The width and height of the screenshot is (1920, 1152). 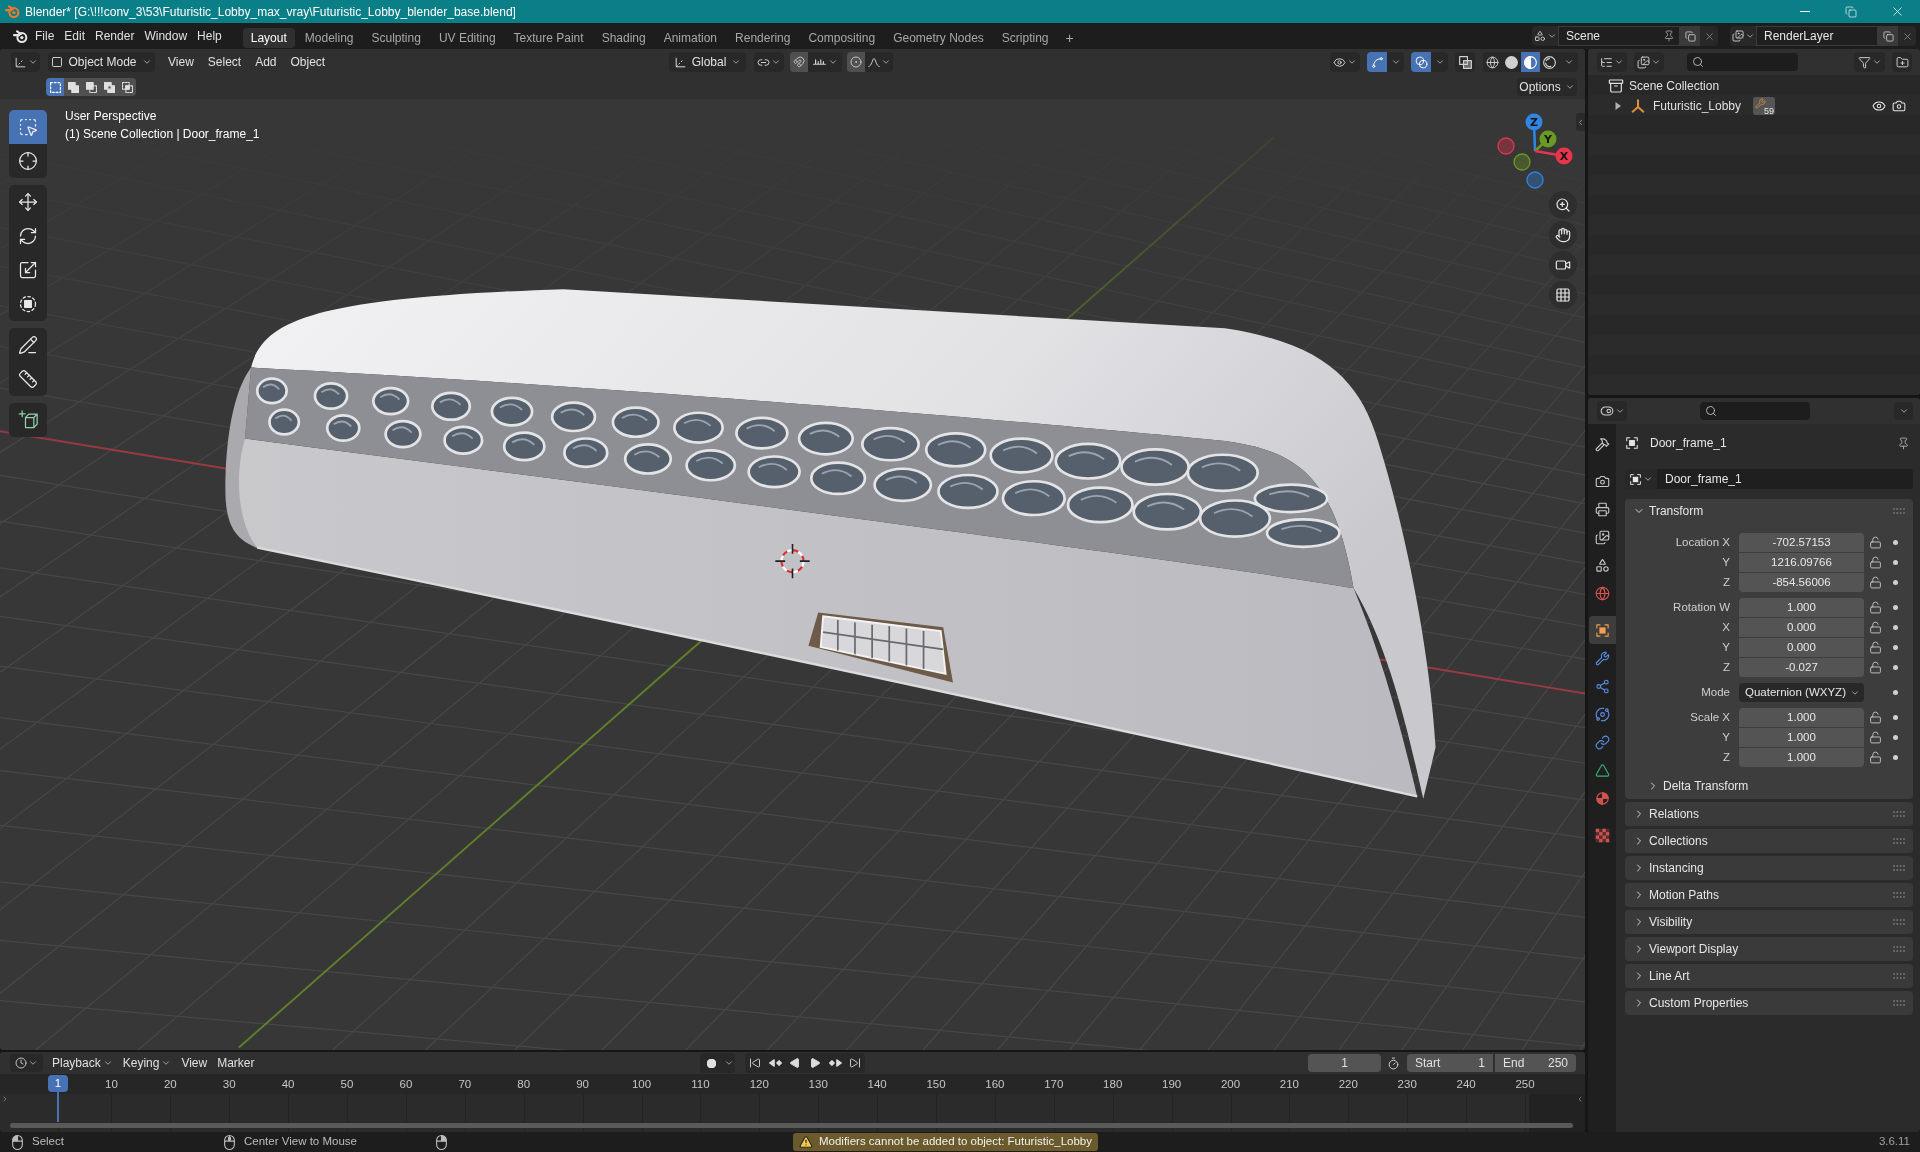 I want to click on modifier-badge: 59, so click(x=1764, y=106).